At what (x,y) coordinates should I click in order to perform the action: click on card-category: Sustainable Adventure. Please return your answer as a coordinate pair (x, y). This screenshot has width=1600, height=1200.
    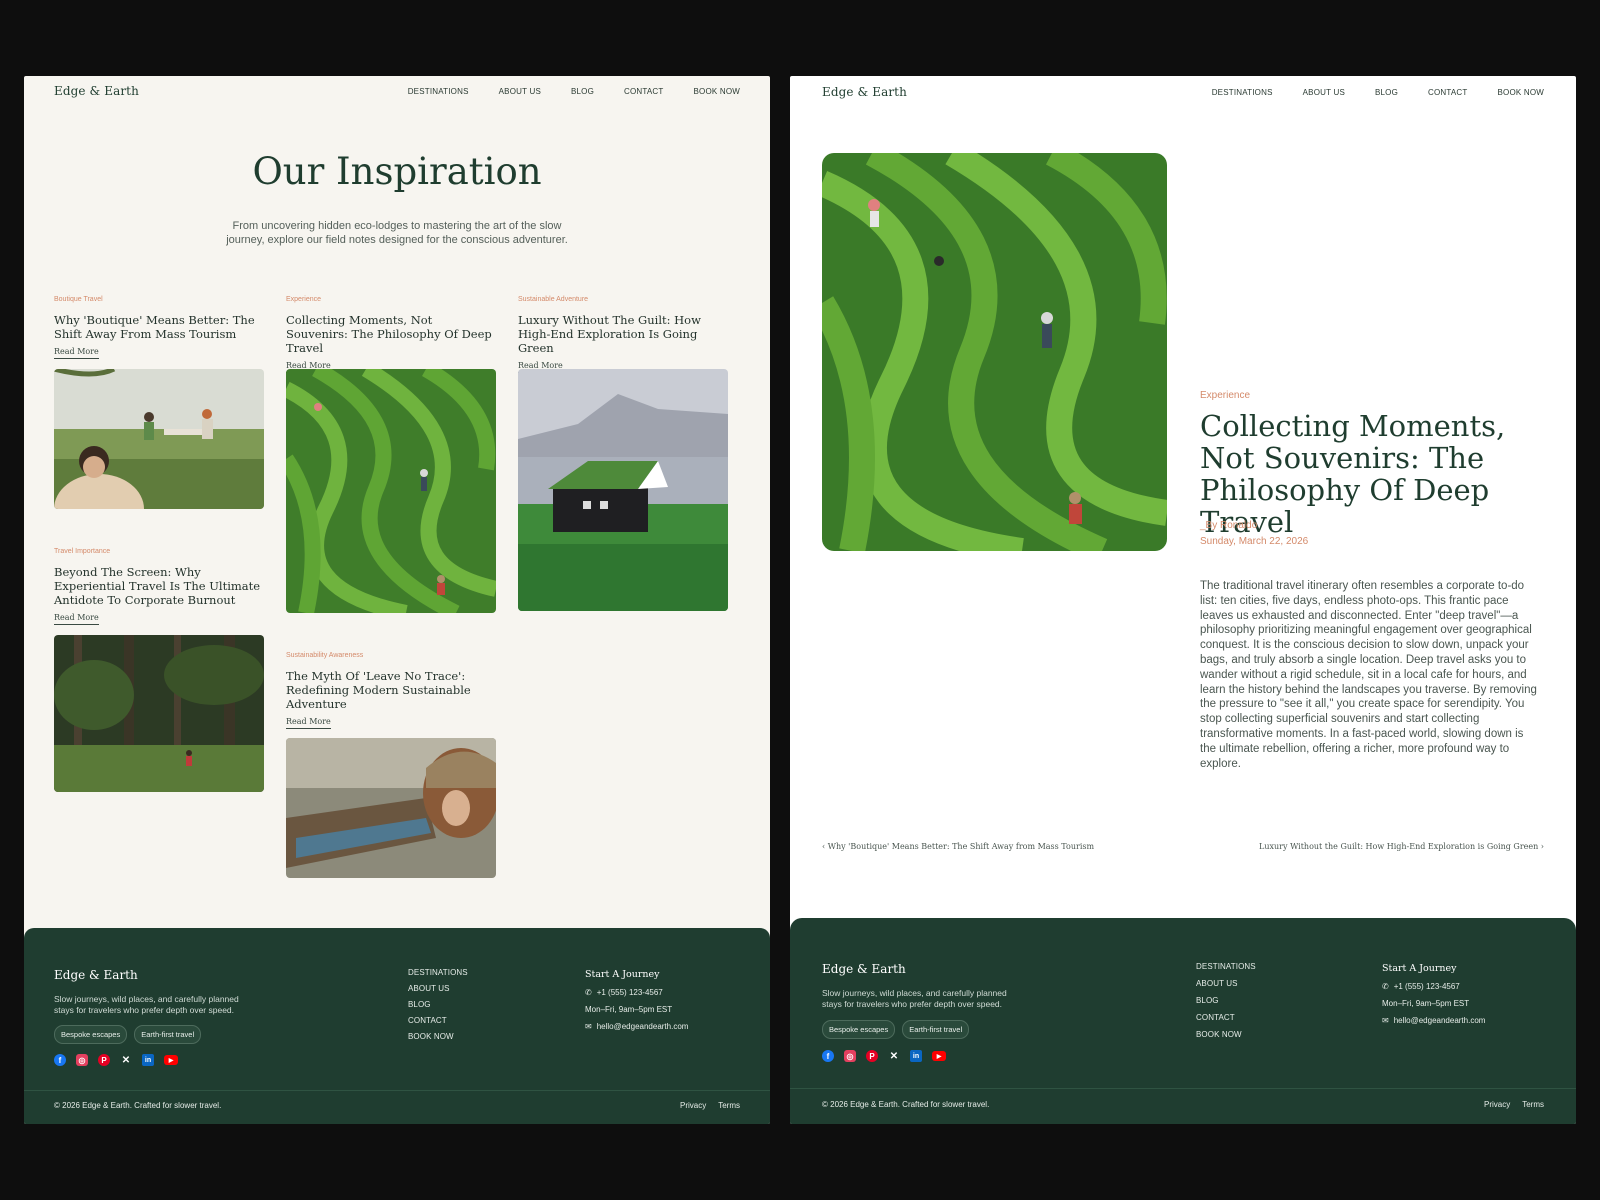
    Looking at the image, I should click on (553, 299).